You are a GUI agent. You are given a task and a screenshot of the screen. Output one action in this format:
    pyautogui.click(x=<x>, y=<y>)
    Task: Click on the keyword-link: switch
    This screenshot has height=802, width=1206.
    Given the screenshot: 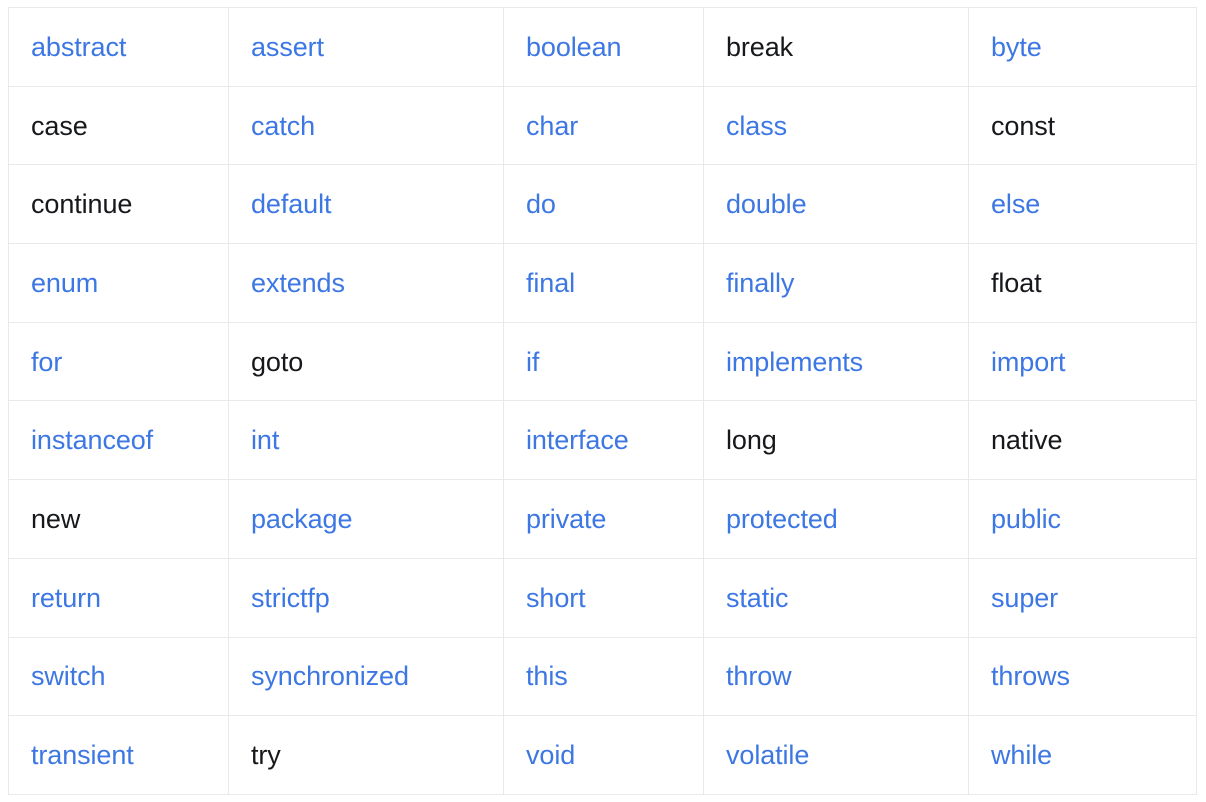 What is the action you would take?
    pyautogui.click(x=68, y=676)
    